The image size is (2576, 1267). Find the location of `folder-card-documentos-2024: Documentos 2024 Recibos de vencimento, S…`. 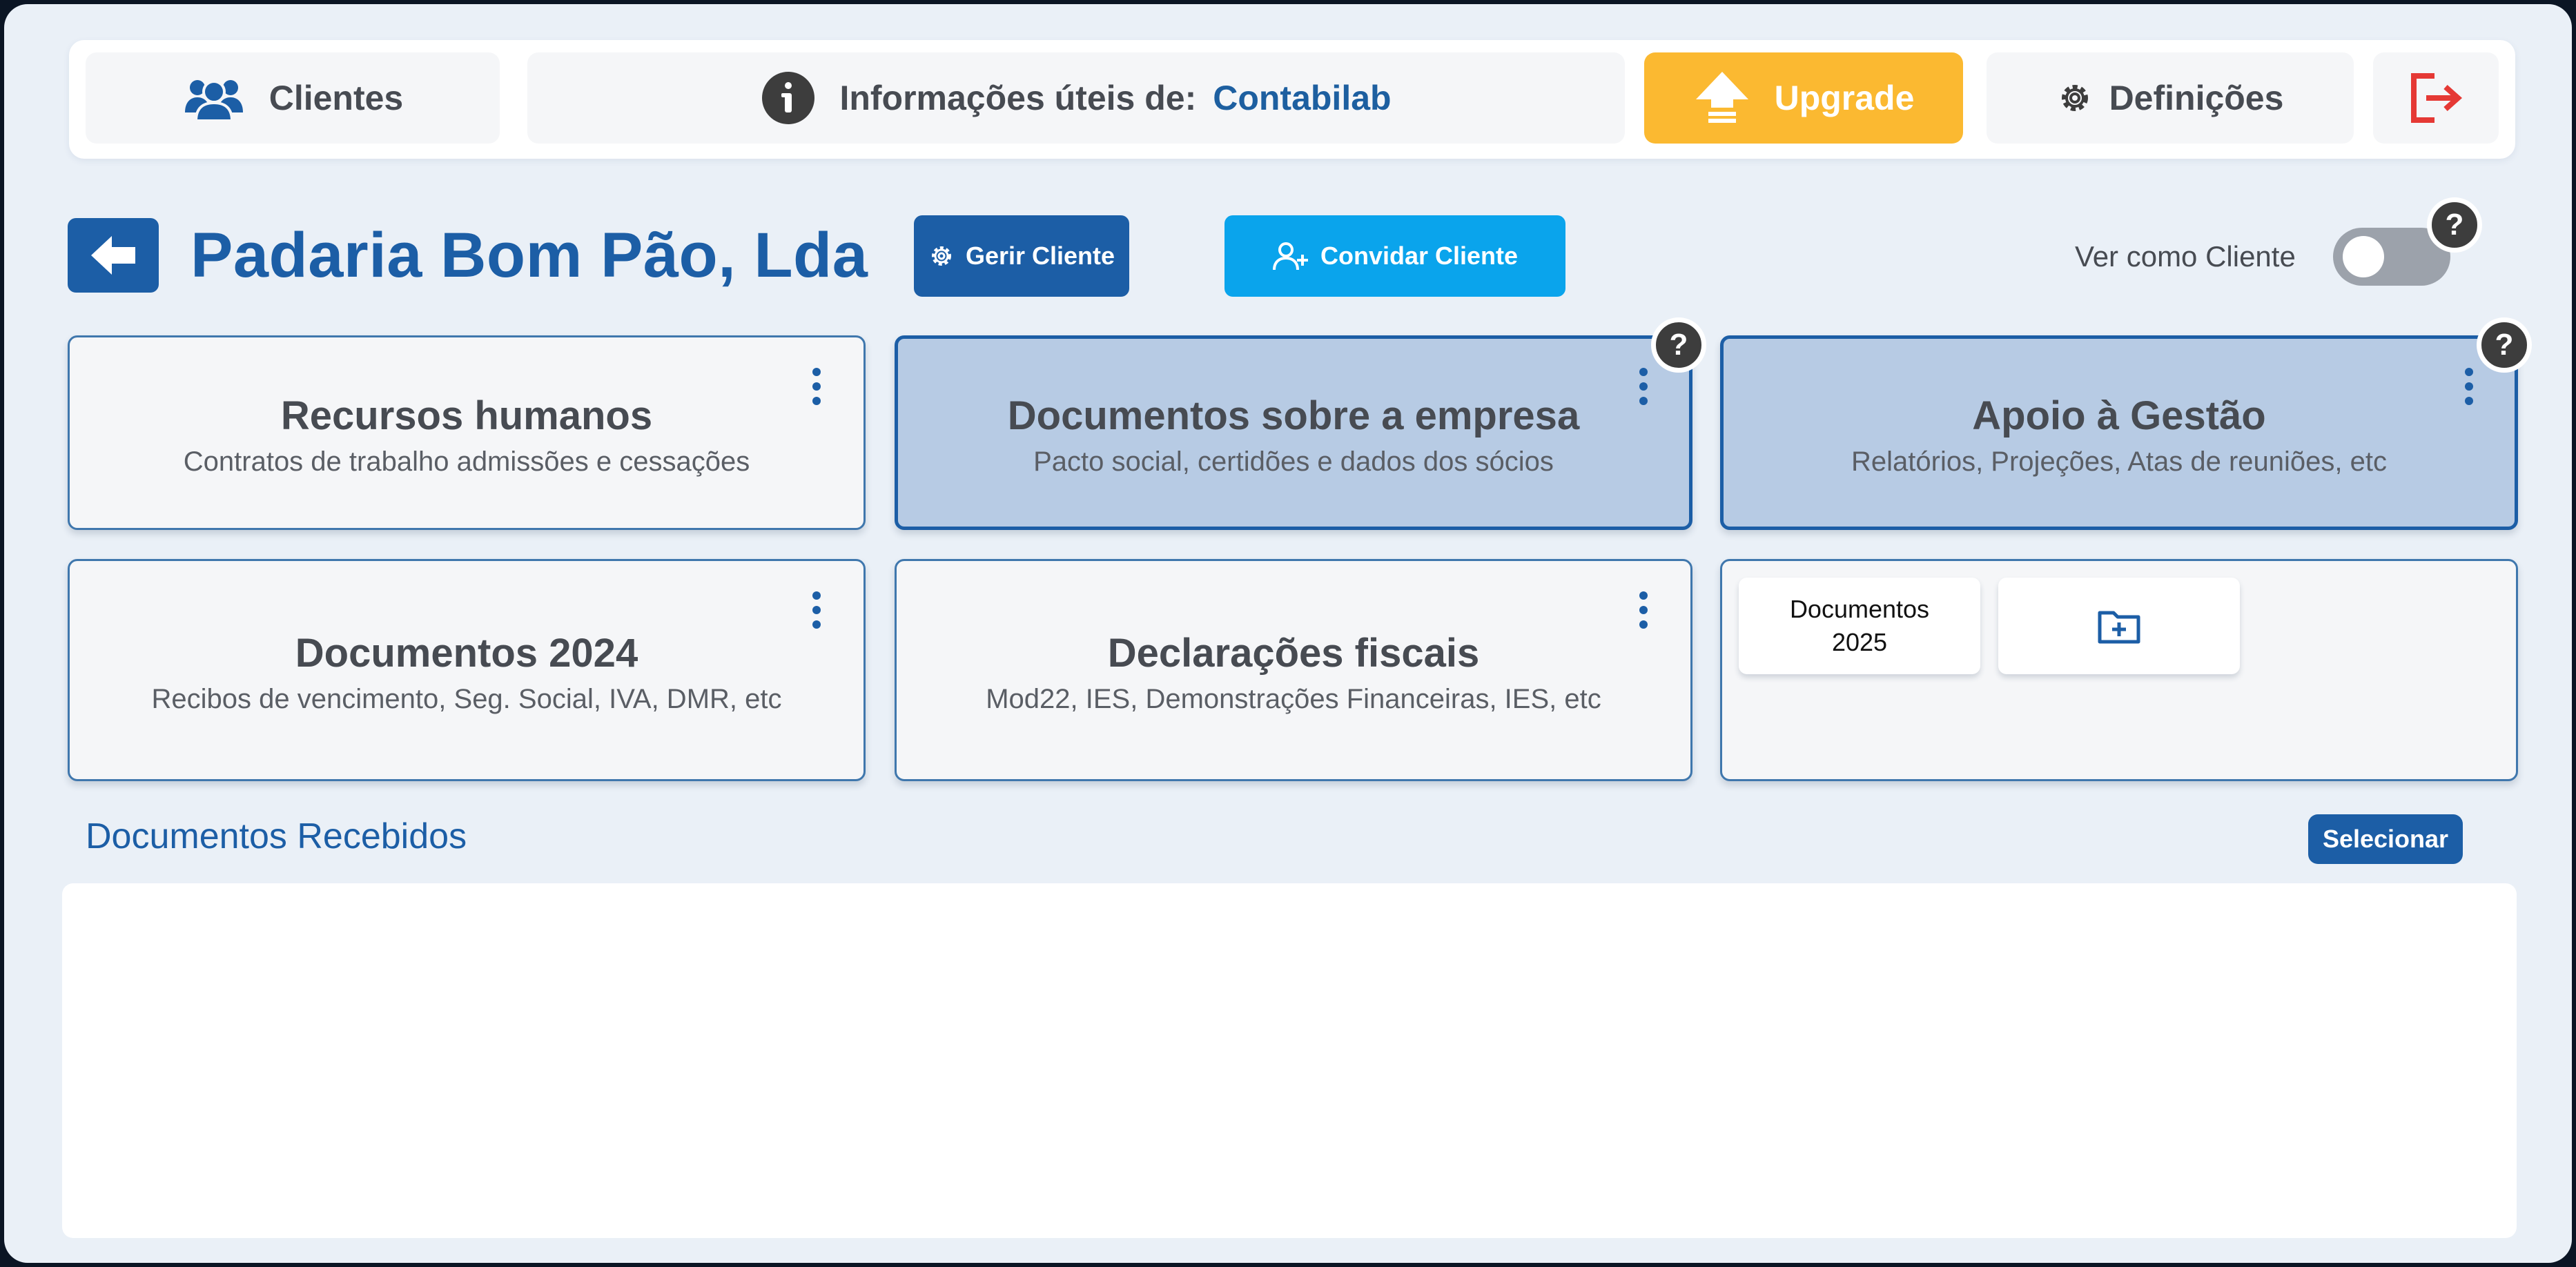

folder-card-documentos-2024: Documentos 2024 Recibos de vencimento, S… is located at coordinates (467, 670).